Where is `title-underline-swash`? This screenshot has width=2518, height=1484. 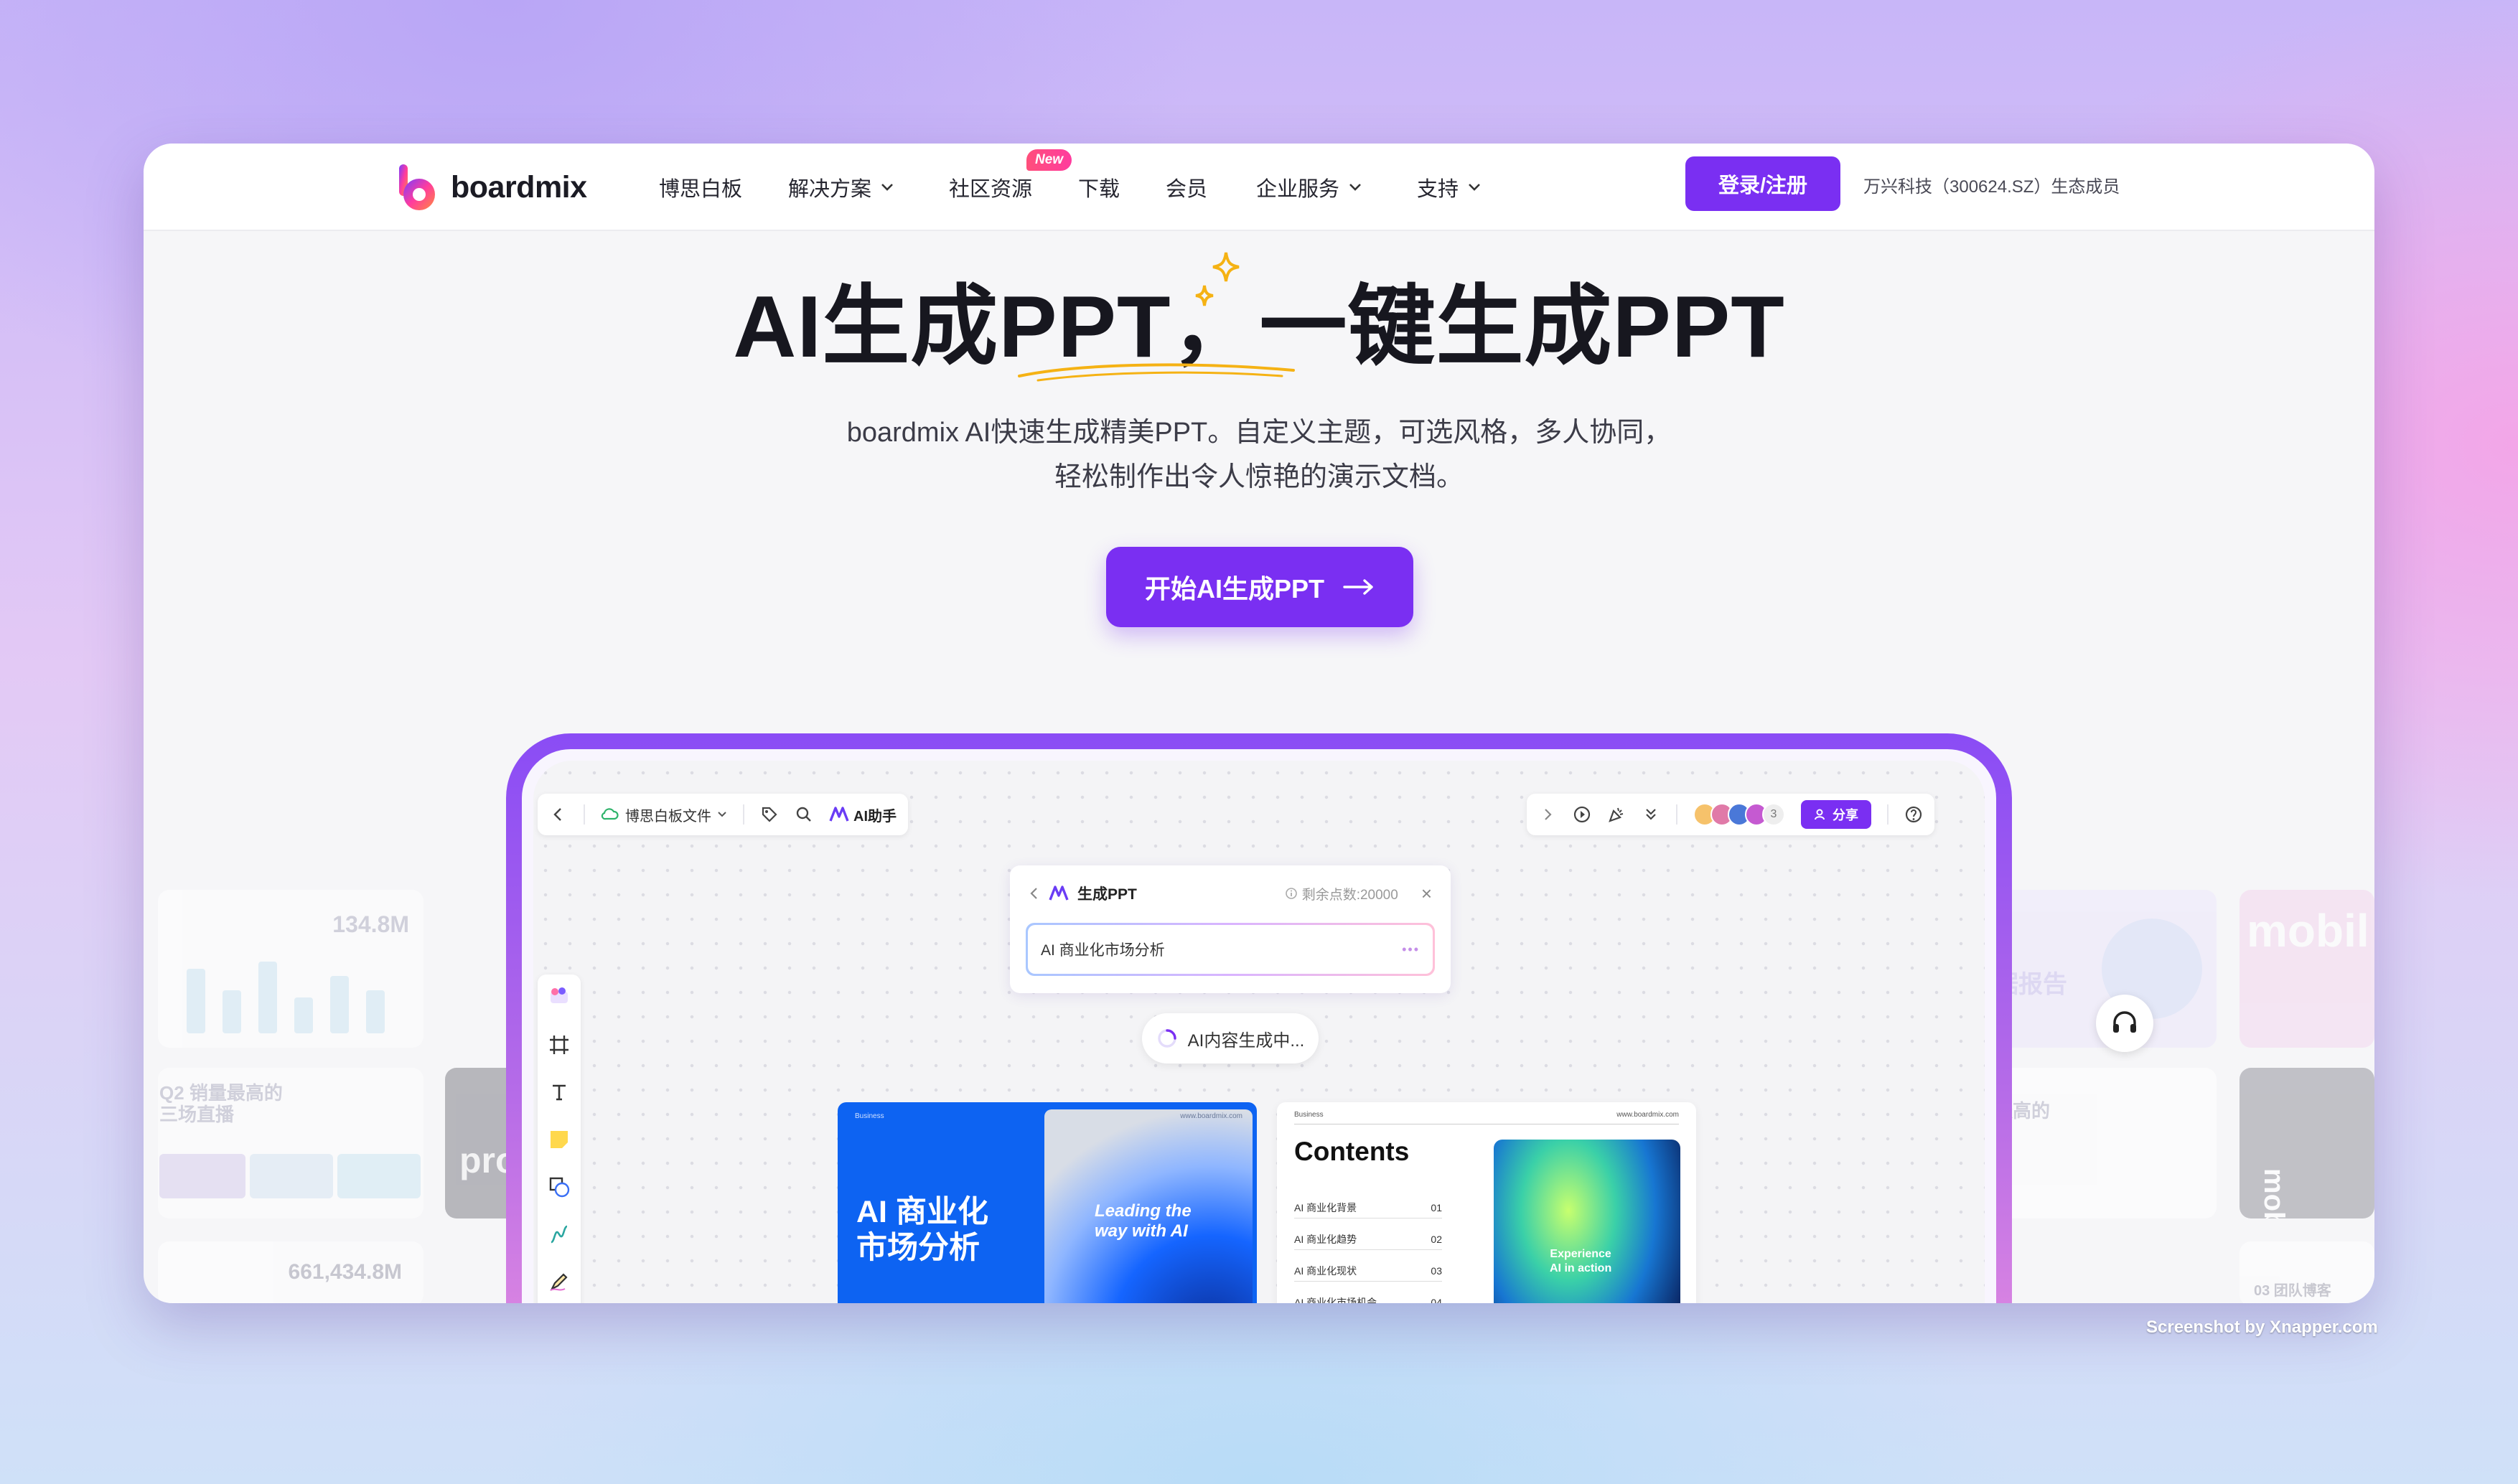
title-underline-swash is located at coordinates (1157, 372).